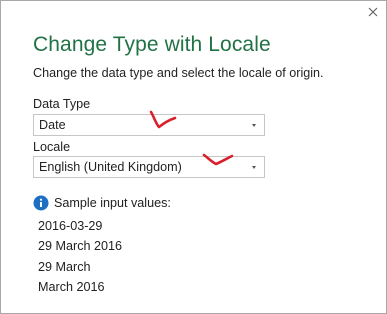  Describe the element at coordinates (80, 246) in the screenshot. I see `sample-value: 29 March 2016` at that location.